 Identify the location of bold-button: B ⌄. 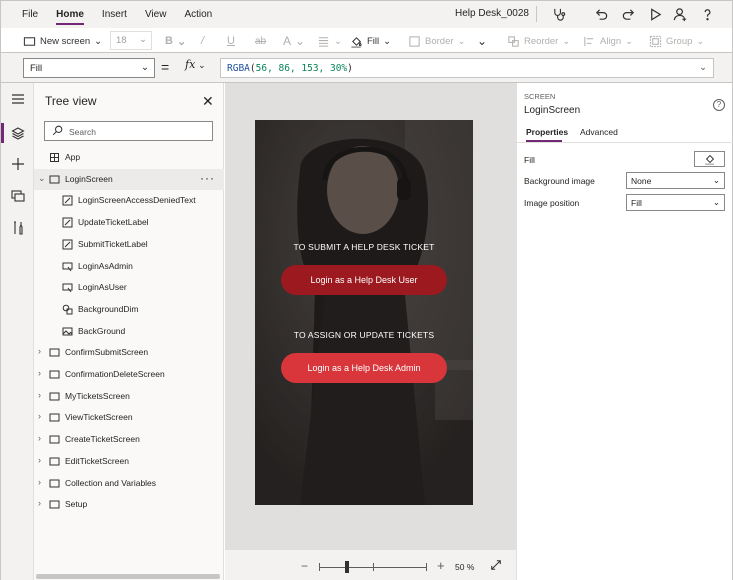
(175, 41).